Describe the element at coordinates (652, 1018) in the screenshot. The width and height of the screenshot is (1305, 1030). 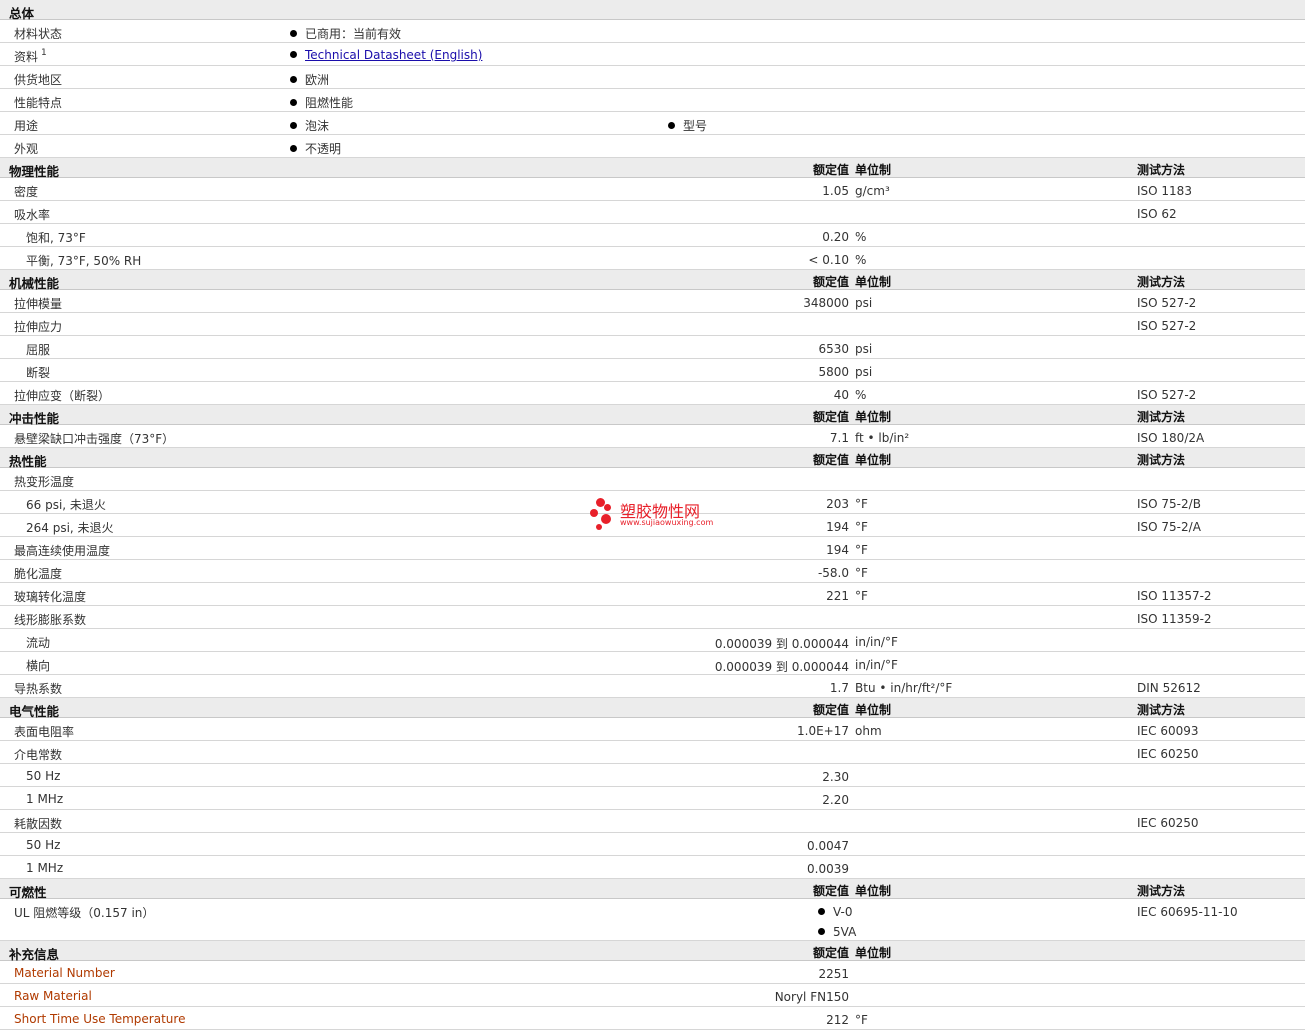
I see `property-row: Short Time Use Temperature 212 °F` at that location.